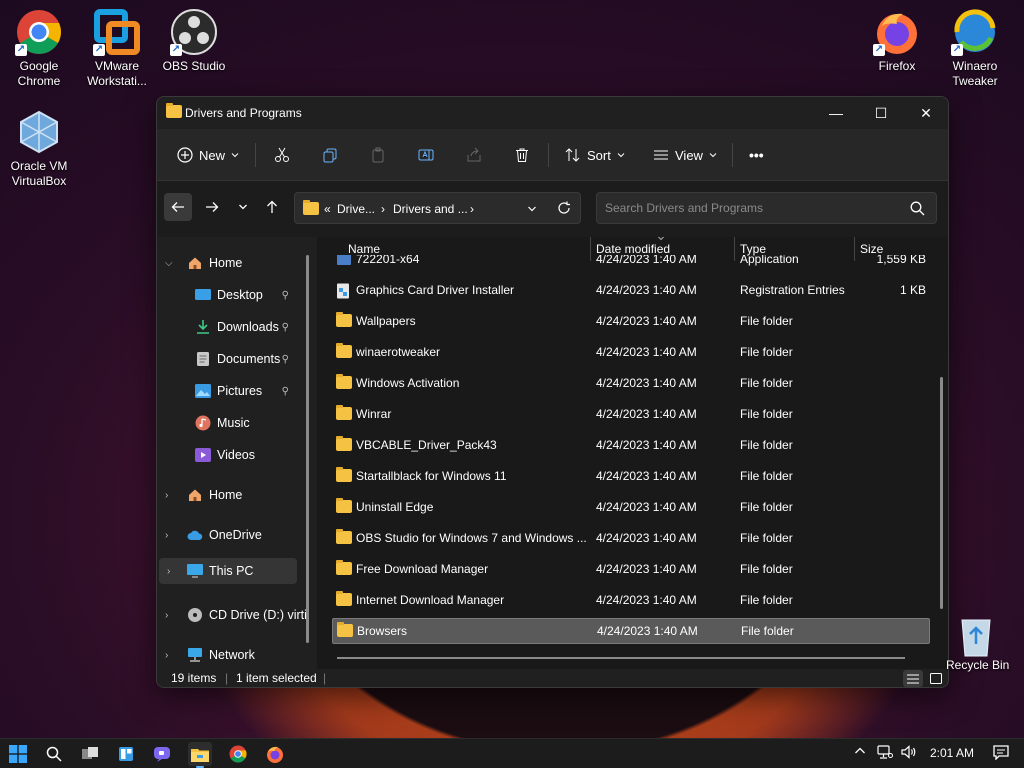  Describe the element at coordinates (925, 113) in the screenshot. I see `close-button: ✕` at that location.